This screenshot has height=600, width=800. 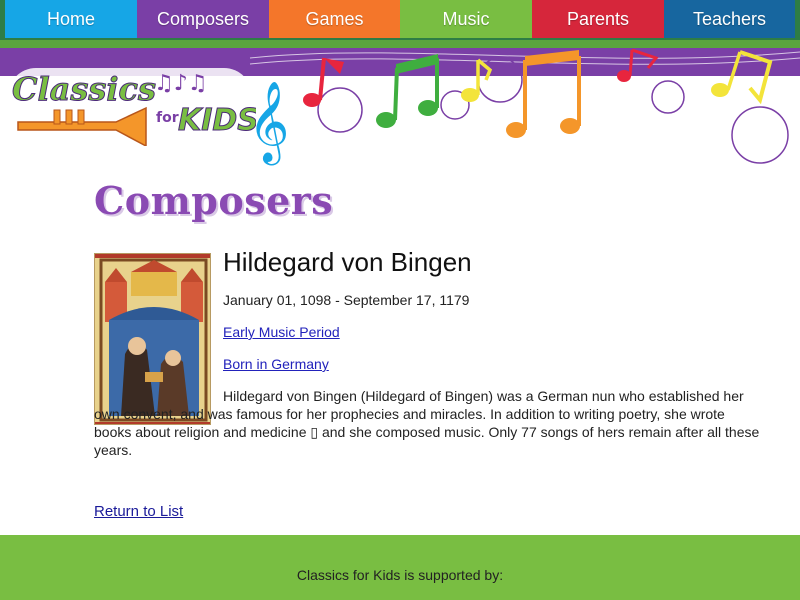 I want to click on period-link: Early Music Period, so click(x=281, y=332).